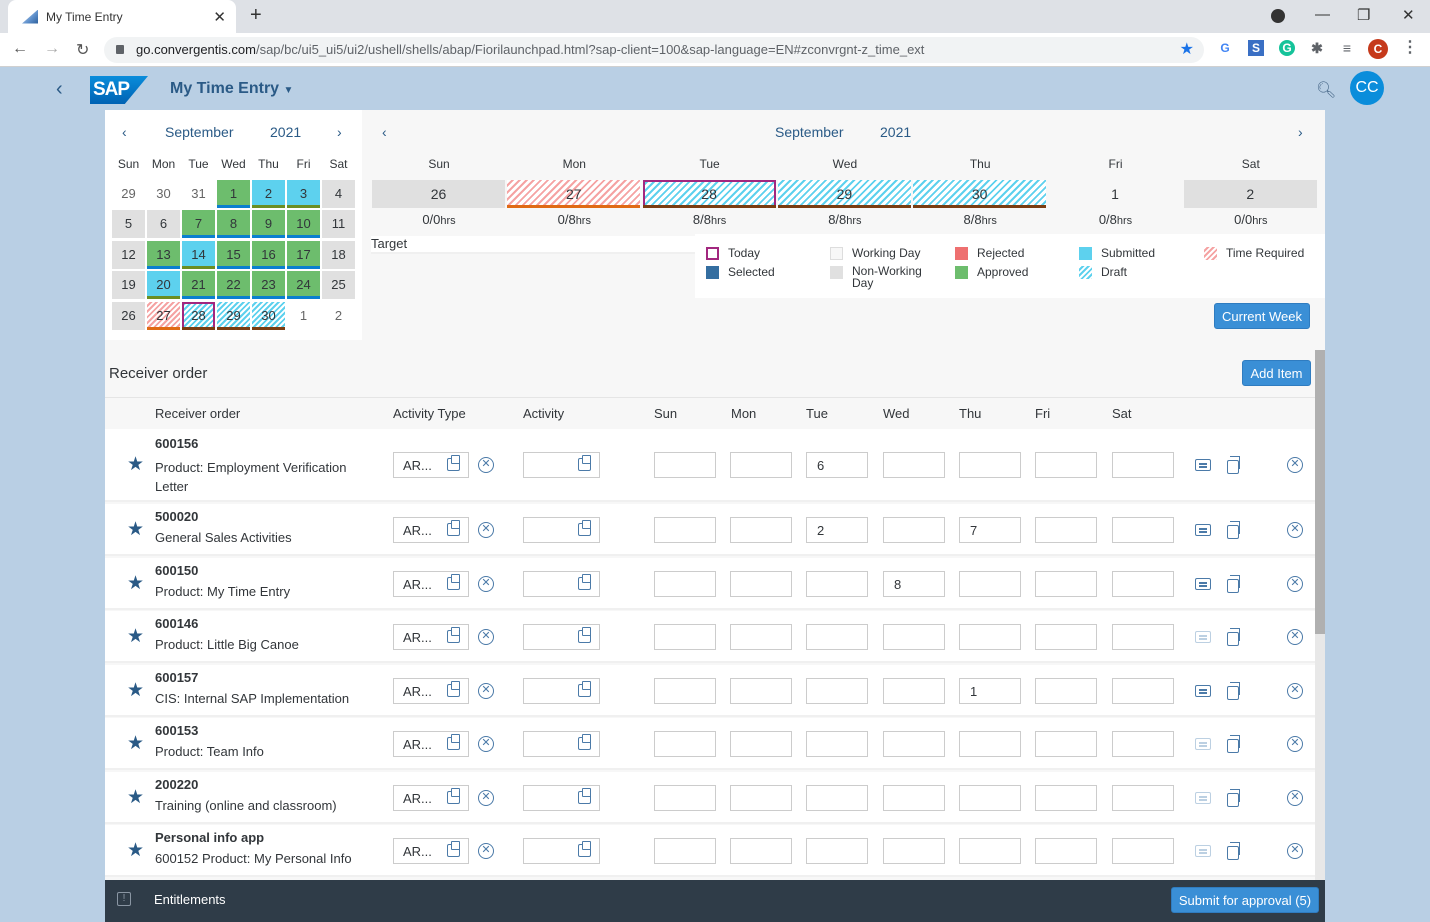  Describe the element at coordinates (198, 255) in the screenshot. I see `calendar-day: 14` at that location.